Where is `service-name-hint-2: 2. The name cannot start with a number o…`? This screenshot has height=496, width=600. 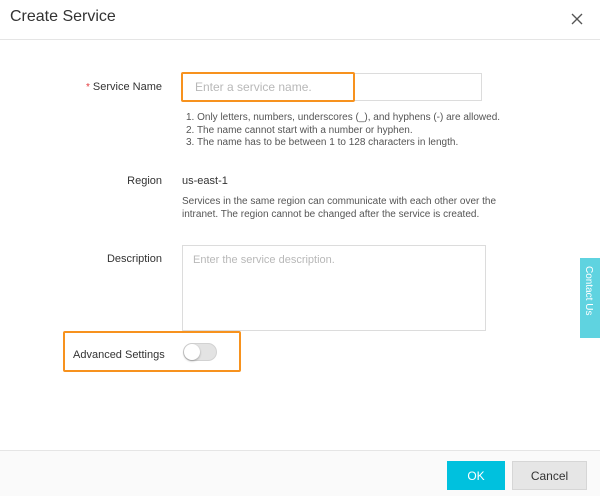 service-name-hint-2: 2. The name cannot start with a number o… is located at coordinates (299, 130).